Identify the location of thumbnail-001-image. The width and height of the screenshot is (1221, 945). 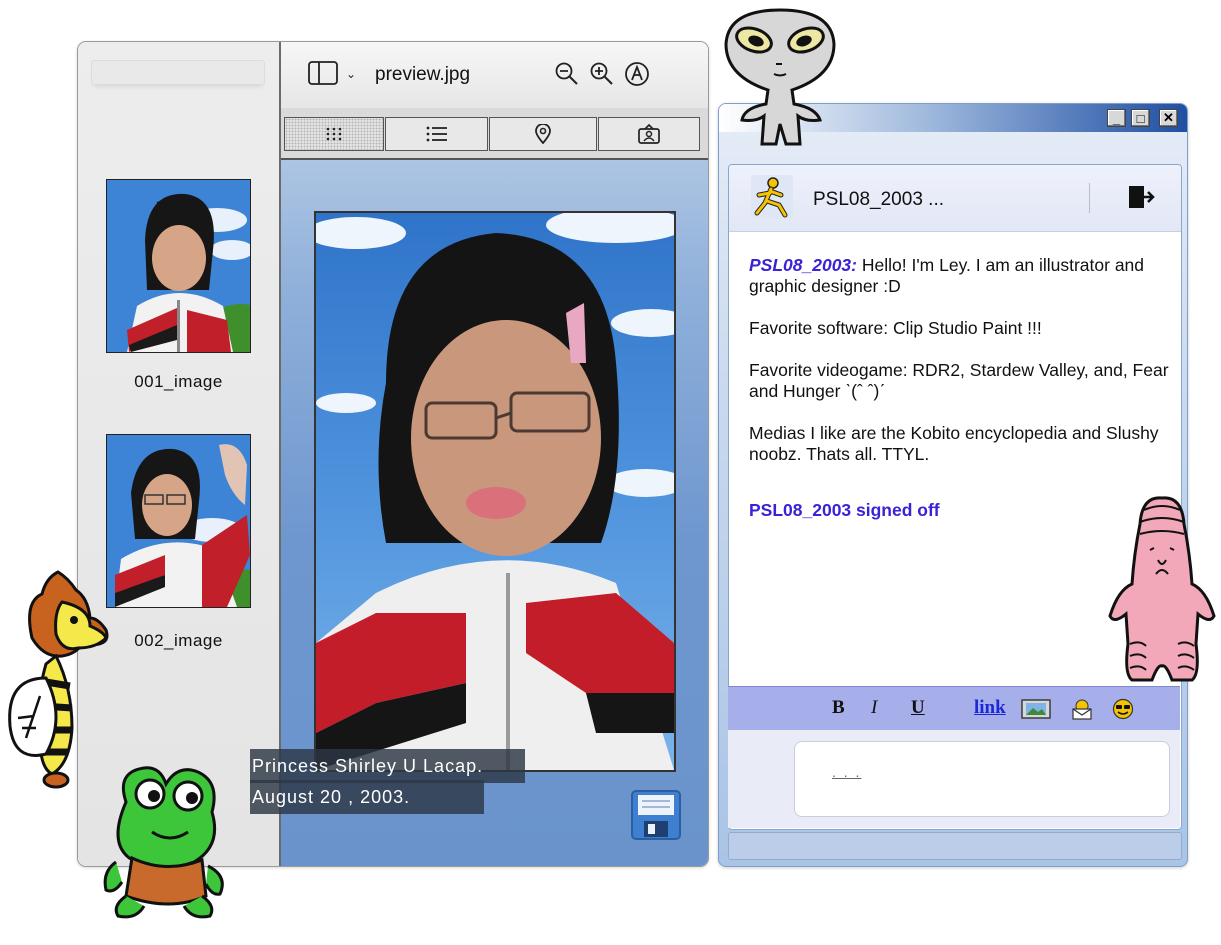
(178, 266).